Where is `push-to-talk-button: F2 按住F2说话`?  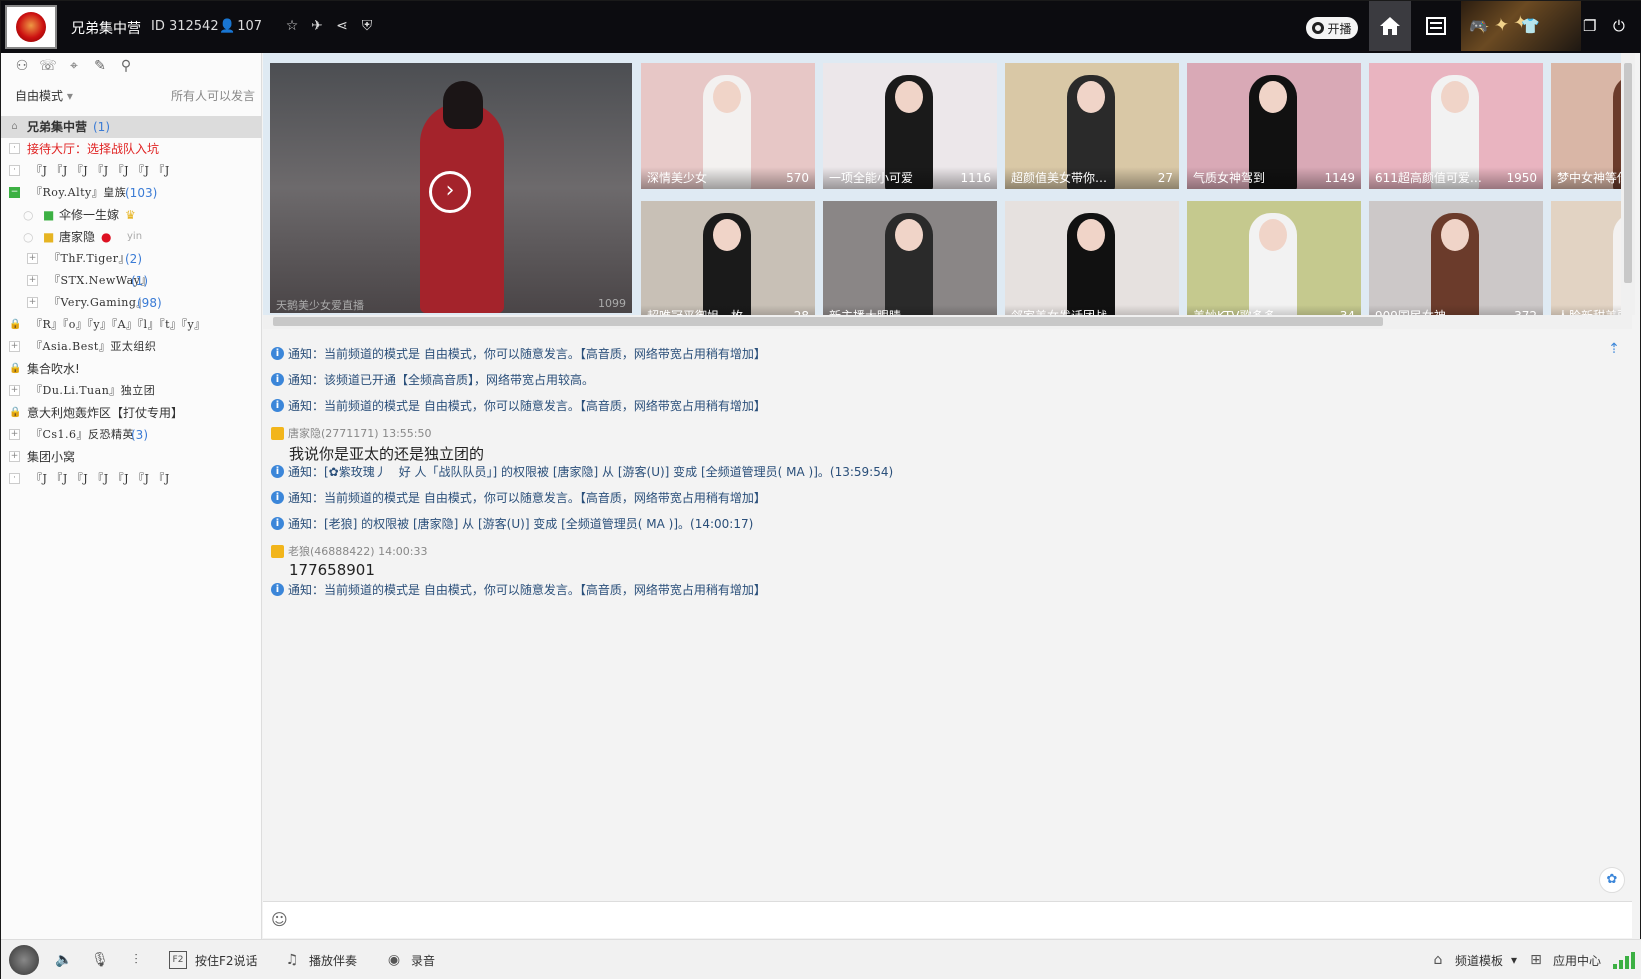 push-to-talk-button: F2 按住F2说话 is located at coordinates (213, 960).